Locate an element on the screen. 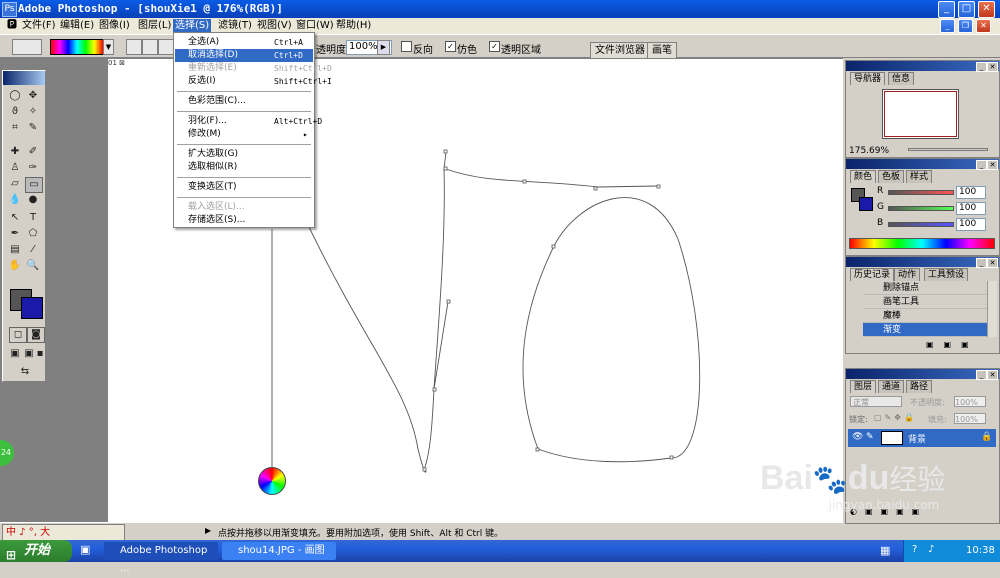  navigator-thumbnail is located at coordinates (920, 114).